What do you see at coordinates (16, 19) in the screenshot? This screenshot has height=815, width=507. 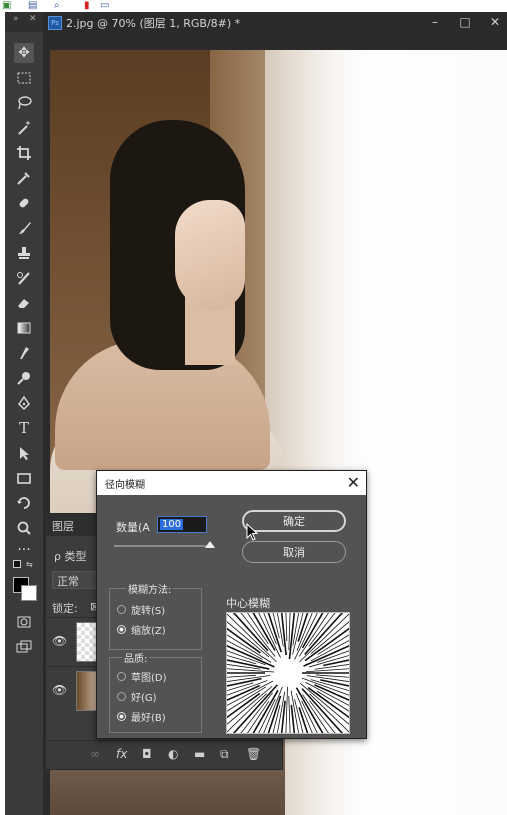 I see `collapse-icon: »` at bounding box center [16, 19].